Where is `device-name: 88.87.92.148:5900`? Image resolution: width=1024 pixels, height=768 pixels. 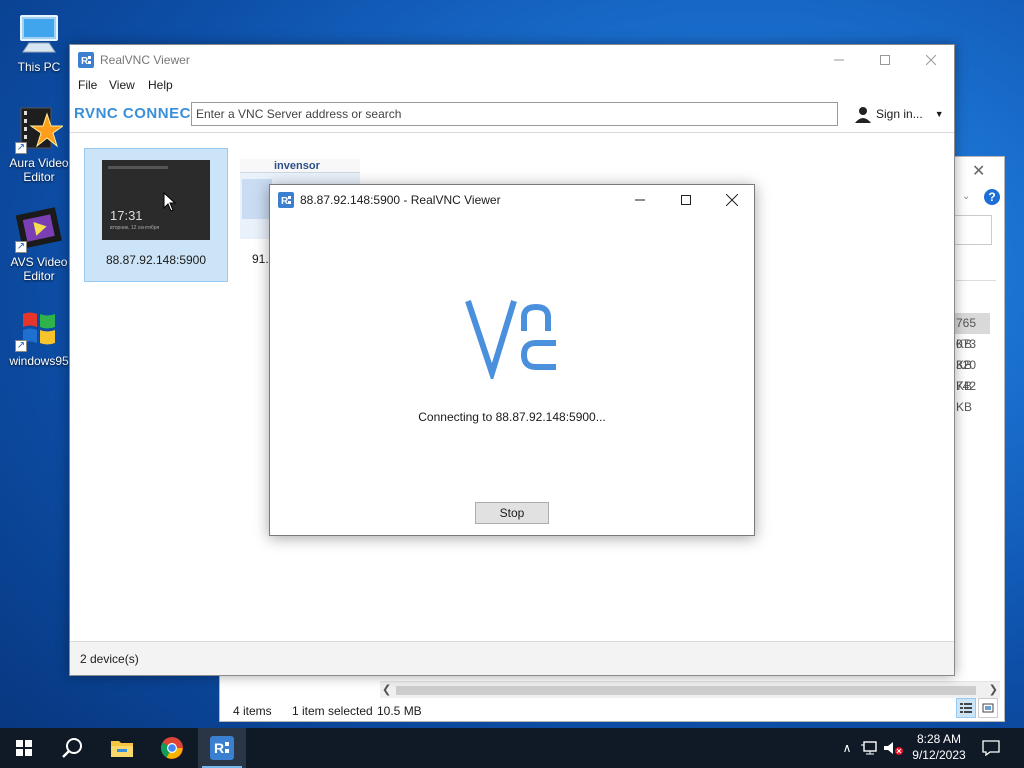
device-name: 88.87.92.148:5900 is located at coordinates (156, 260).